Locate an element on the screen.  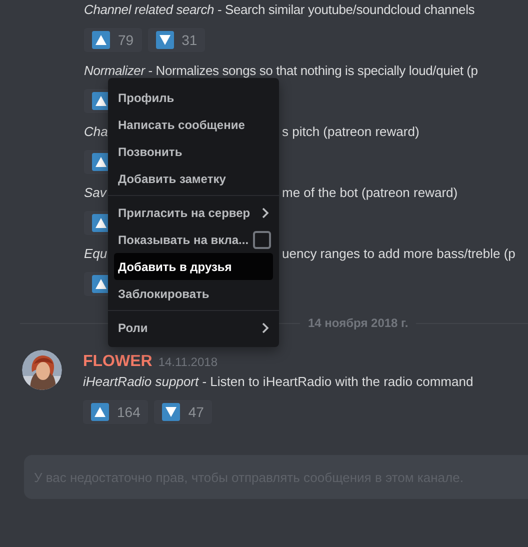
checkbox is located at coordinates (261, 239).